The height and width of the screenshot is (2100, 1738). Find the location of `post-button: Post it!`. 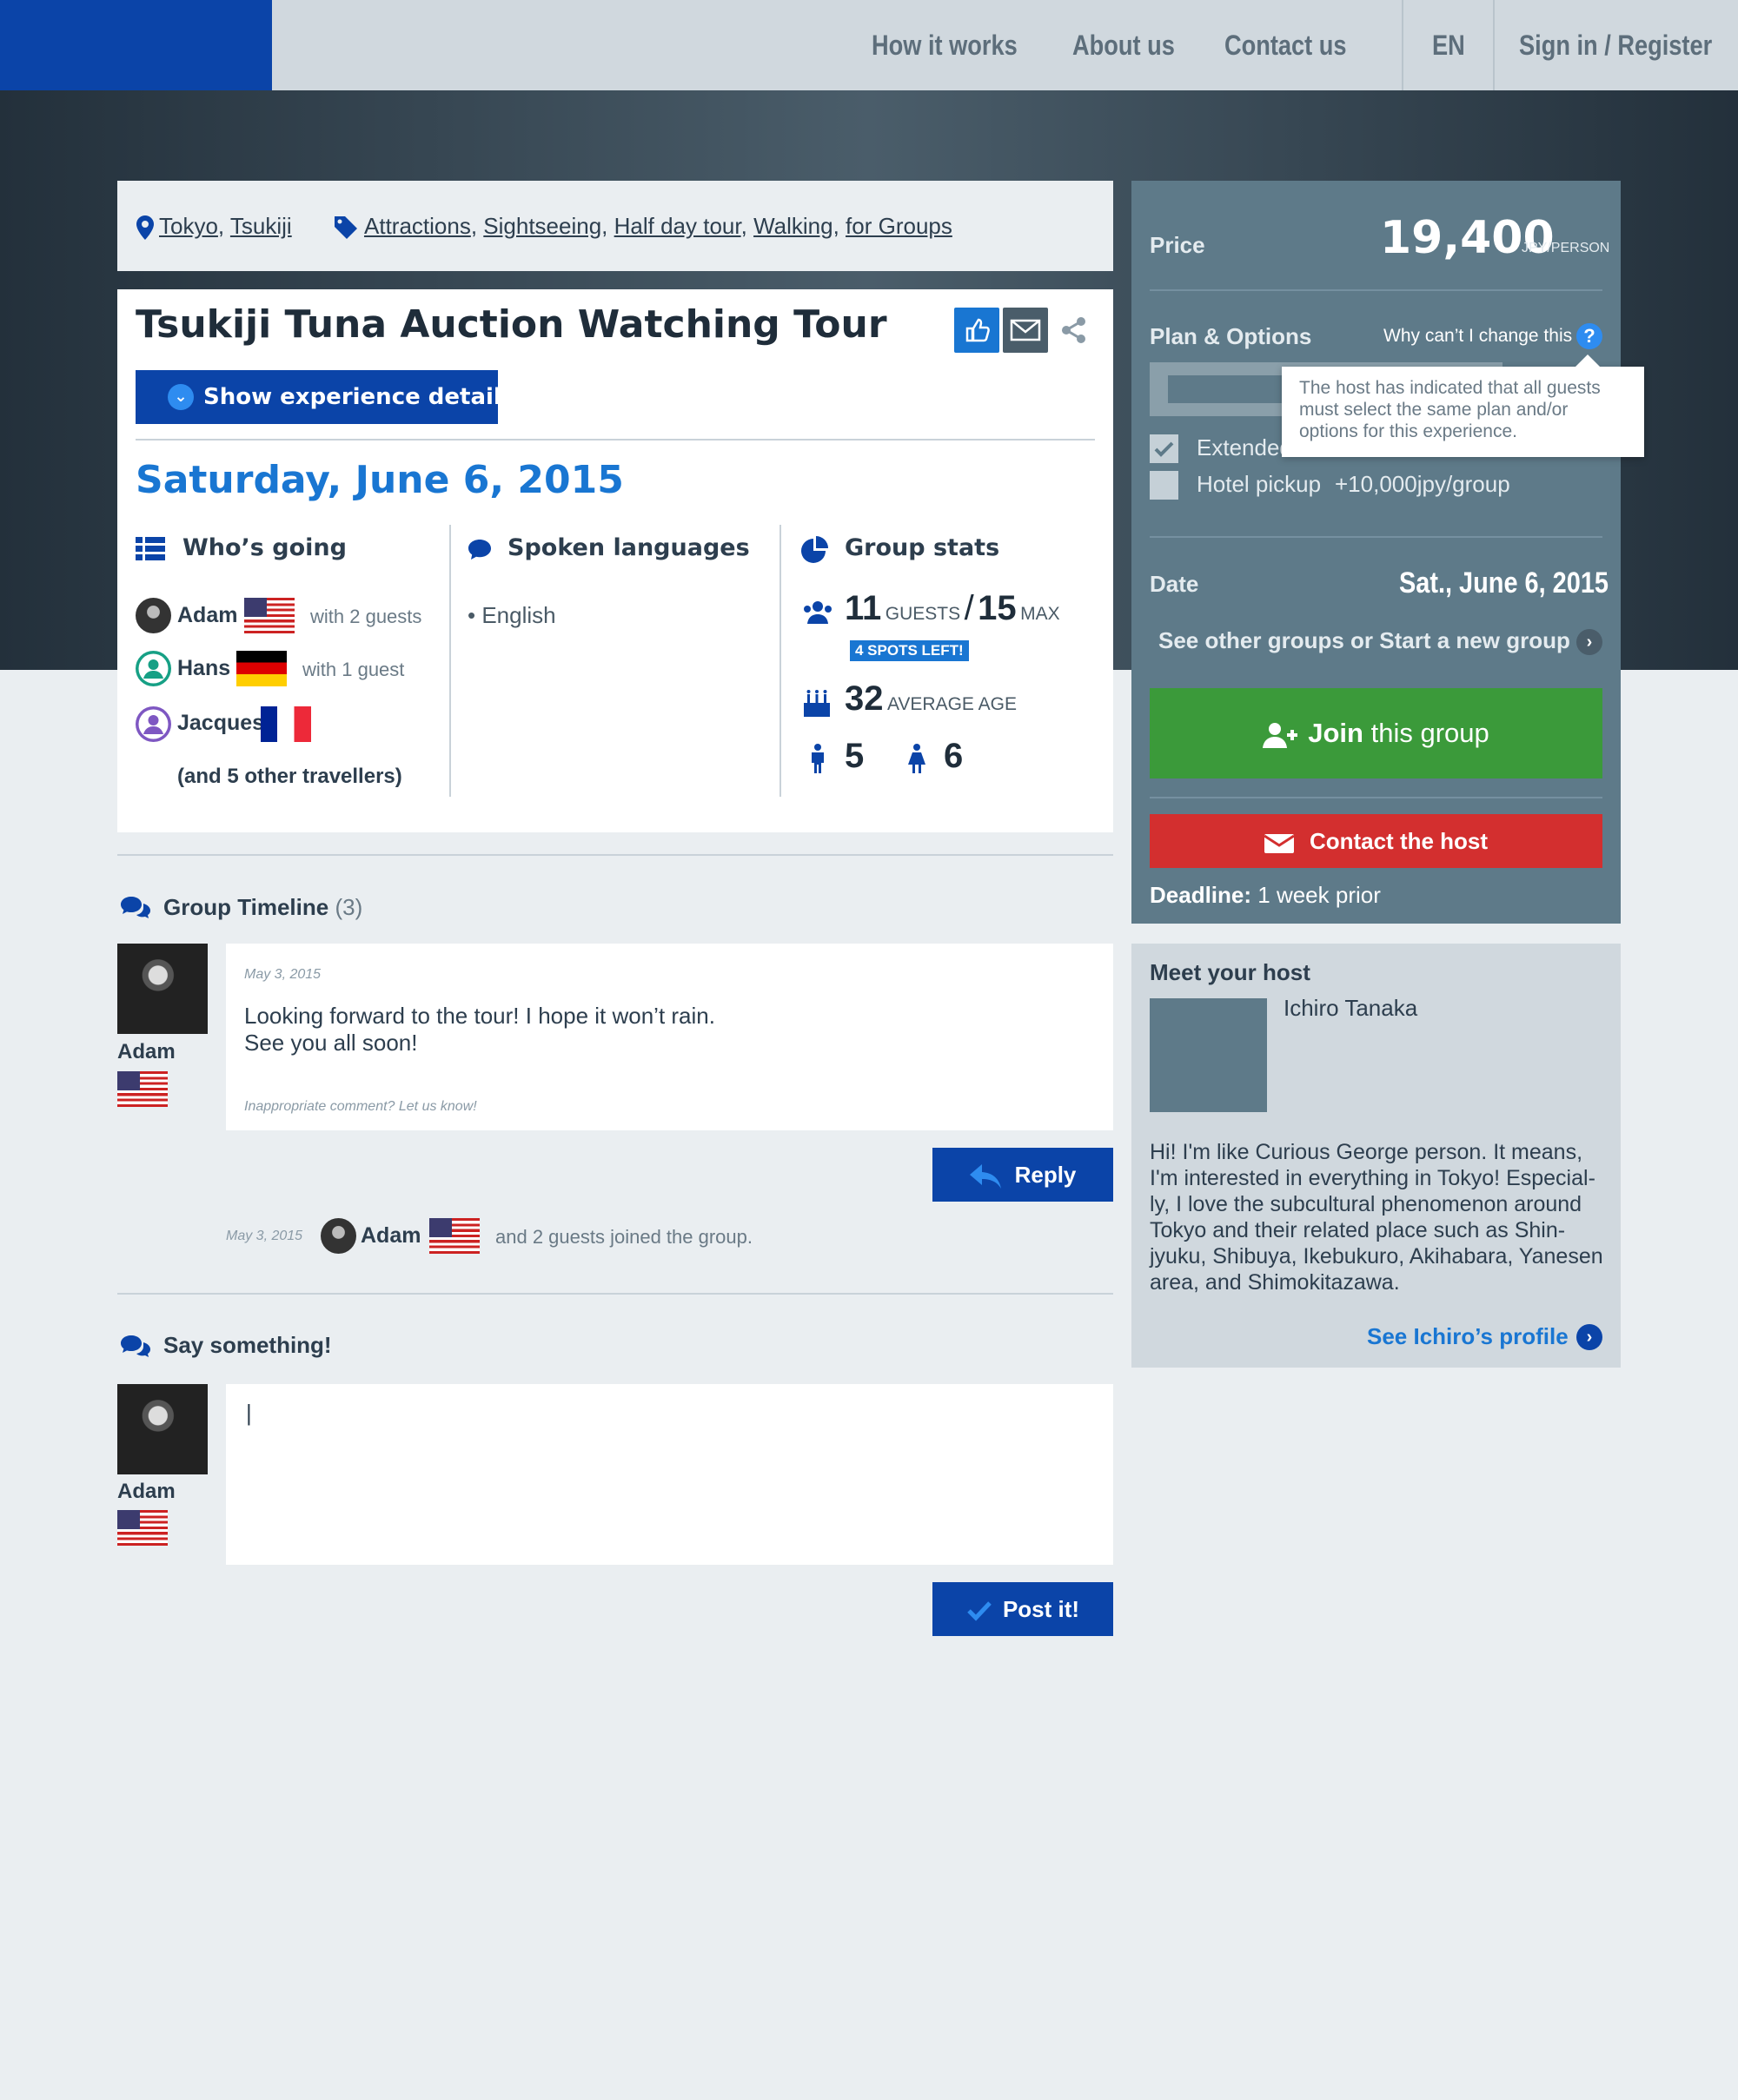

post-button: Post it! is located at coordinates (1022, 1609).